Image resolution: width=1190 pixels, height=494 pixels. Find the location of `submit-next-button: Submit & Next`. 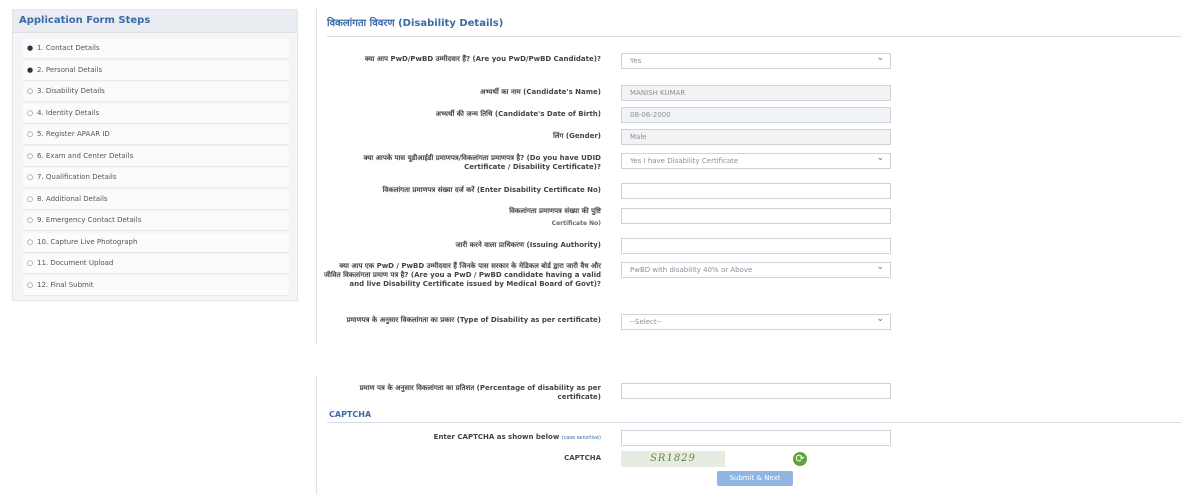

submit-next-button: Submit & Next is located at coordinates (755, 478).